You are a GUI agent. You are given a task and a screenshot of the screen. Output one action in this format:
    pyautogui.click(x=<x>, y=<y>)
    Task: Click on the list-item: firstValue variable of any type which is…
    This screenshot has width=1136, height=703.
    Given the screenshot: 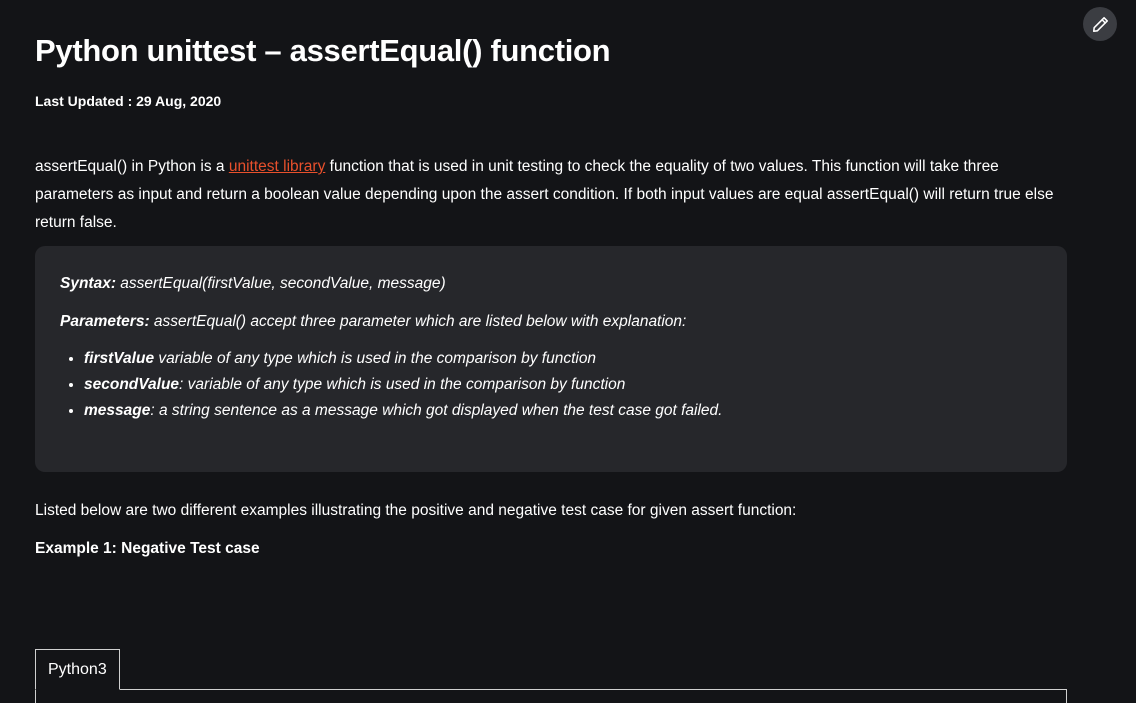 What is the action you would take?
    pyautogui.click(x=563, y=359)
    